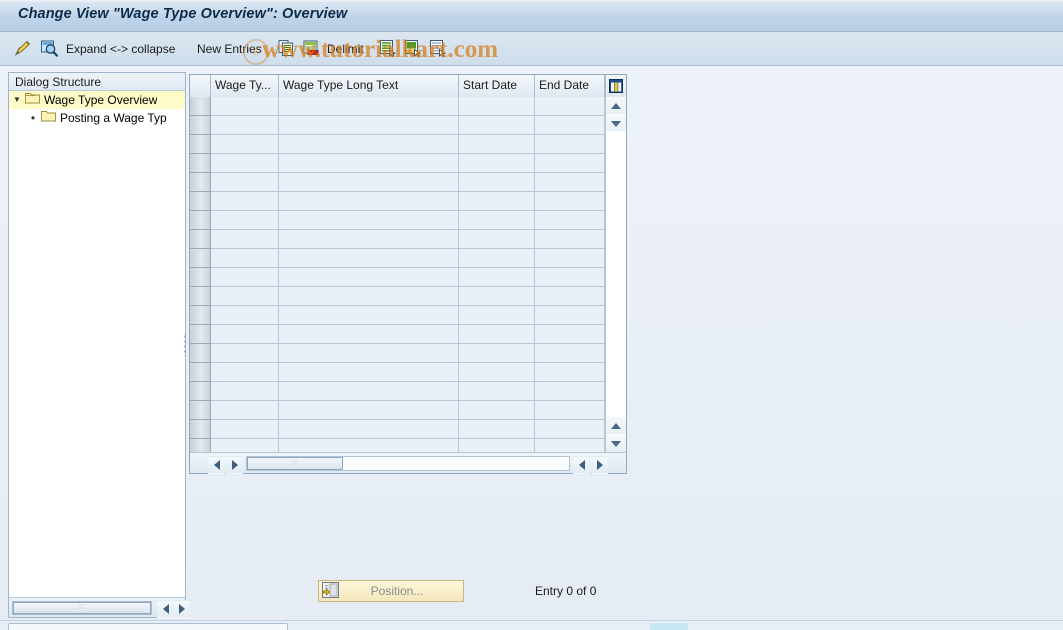 Image resolution: width=1063 pixels, height=630 pixels. I want to click on toolbar-copy-as-button, so click(286, 49).